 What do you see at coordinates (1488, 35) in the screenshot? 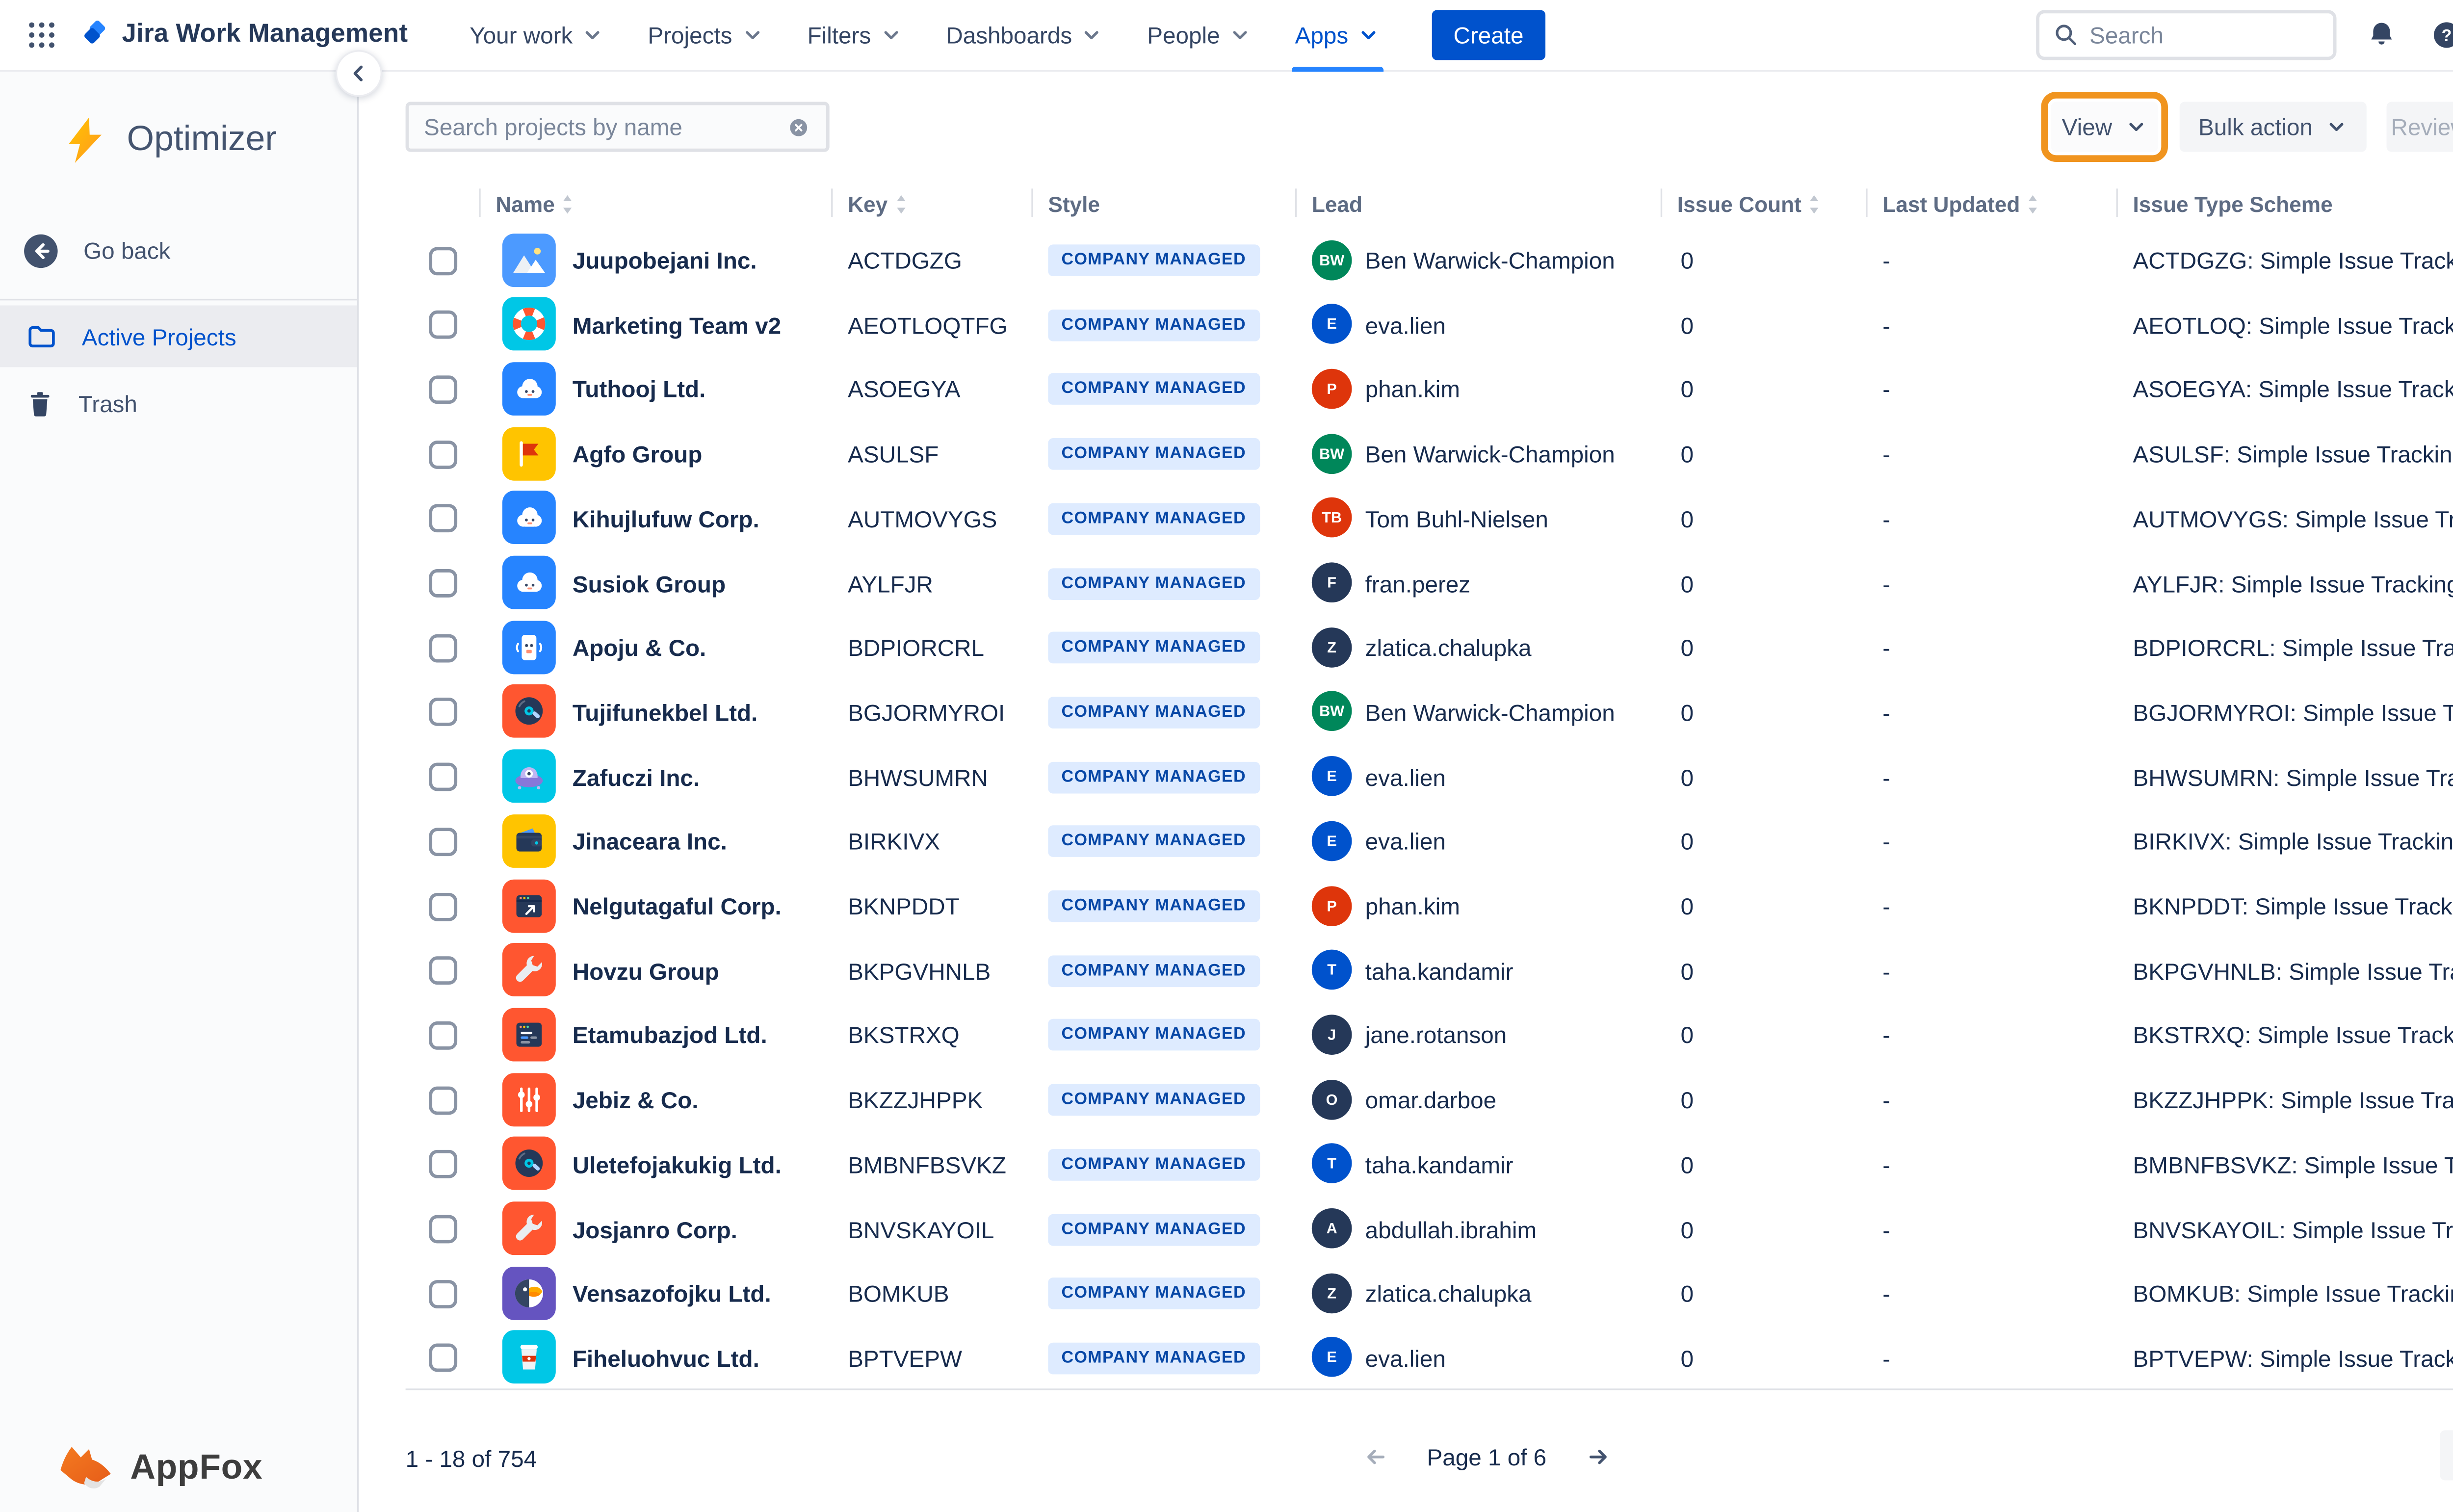
I see `create-button: Create` at bounding box center [1488, 35].